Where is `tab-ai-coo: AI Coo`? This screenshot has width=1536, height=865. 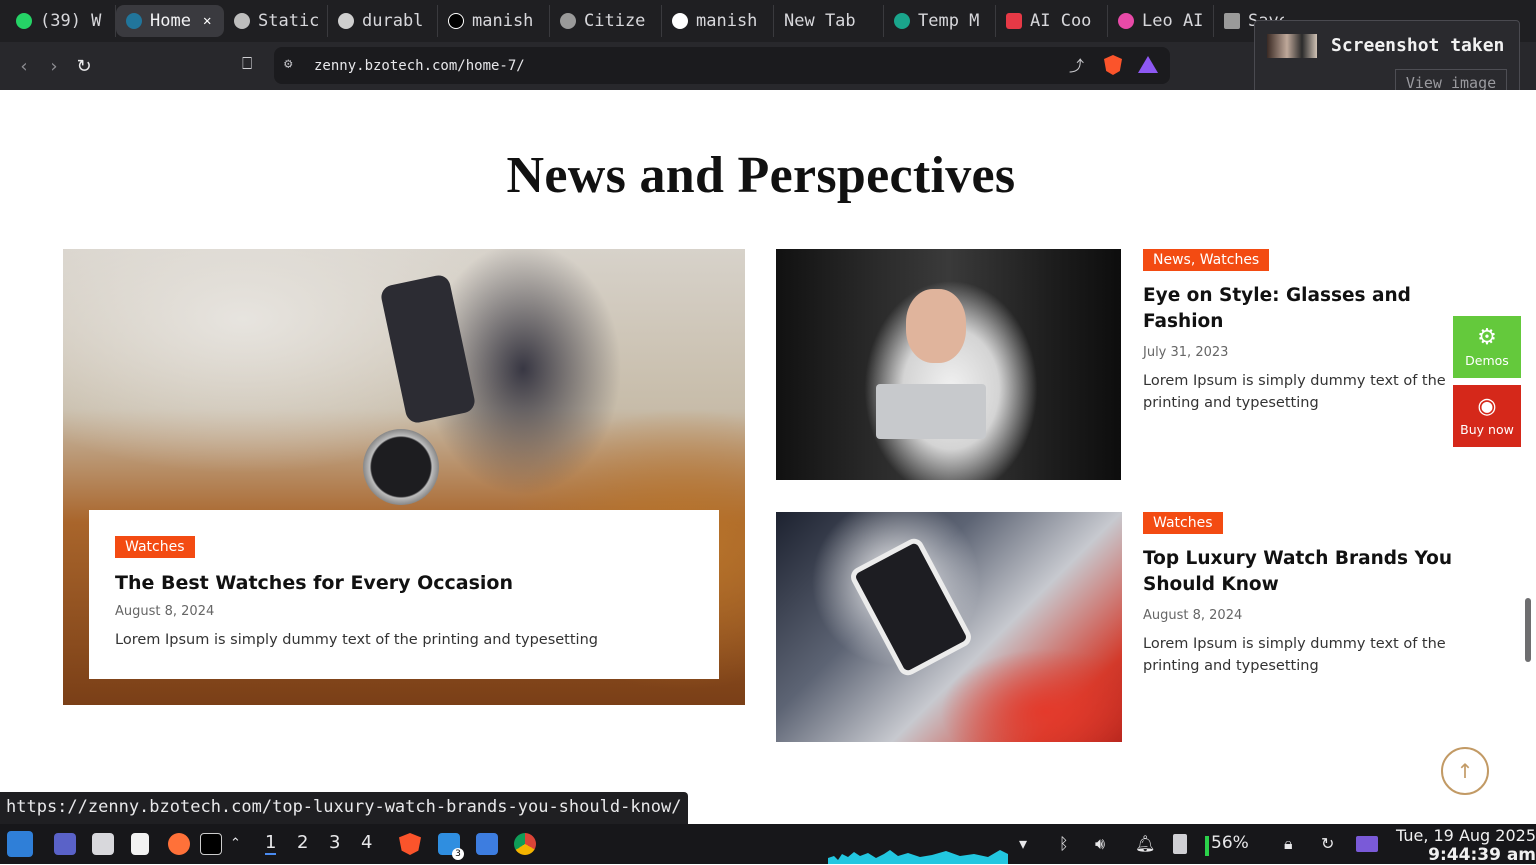
tab-ai-coo: AI Coo is located at coordinates (1052, 21).